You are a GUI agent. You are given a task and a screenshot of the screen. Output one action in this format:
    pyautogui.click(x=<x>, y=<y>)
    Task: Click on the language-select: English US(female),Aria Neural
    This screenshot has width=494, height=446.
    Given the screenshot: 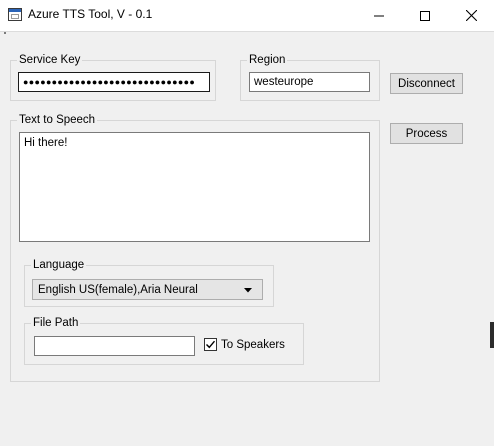 What is the action you would take?
    pyautogui.click(x=147, y=289)
    